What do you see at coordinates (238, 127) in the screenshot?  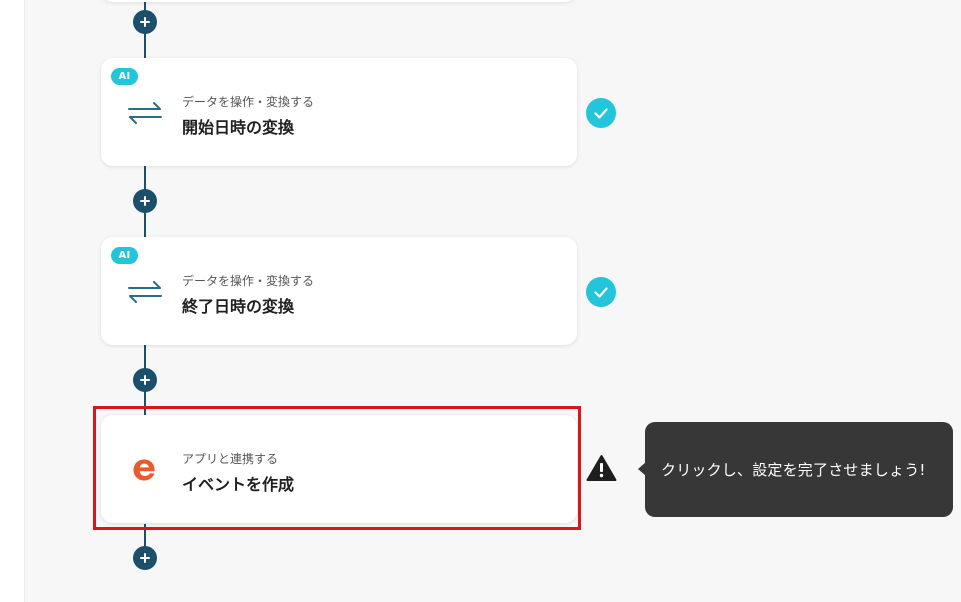 I see `step-title: 開始日時の変換` at bounding box center [238, 127].